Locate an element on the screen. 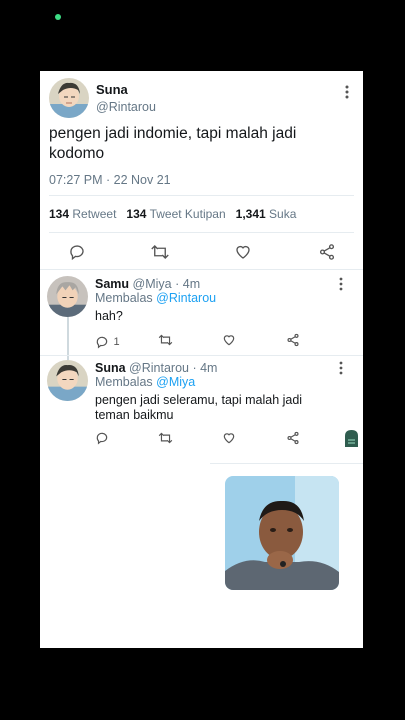 Image resolution: width=405 pixels, height=720 pixels. likes-stat: 1,341 Suka is located at coordinates (266, 214).